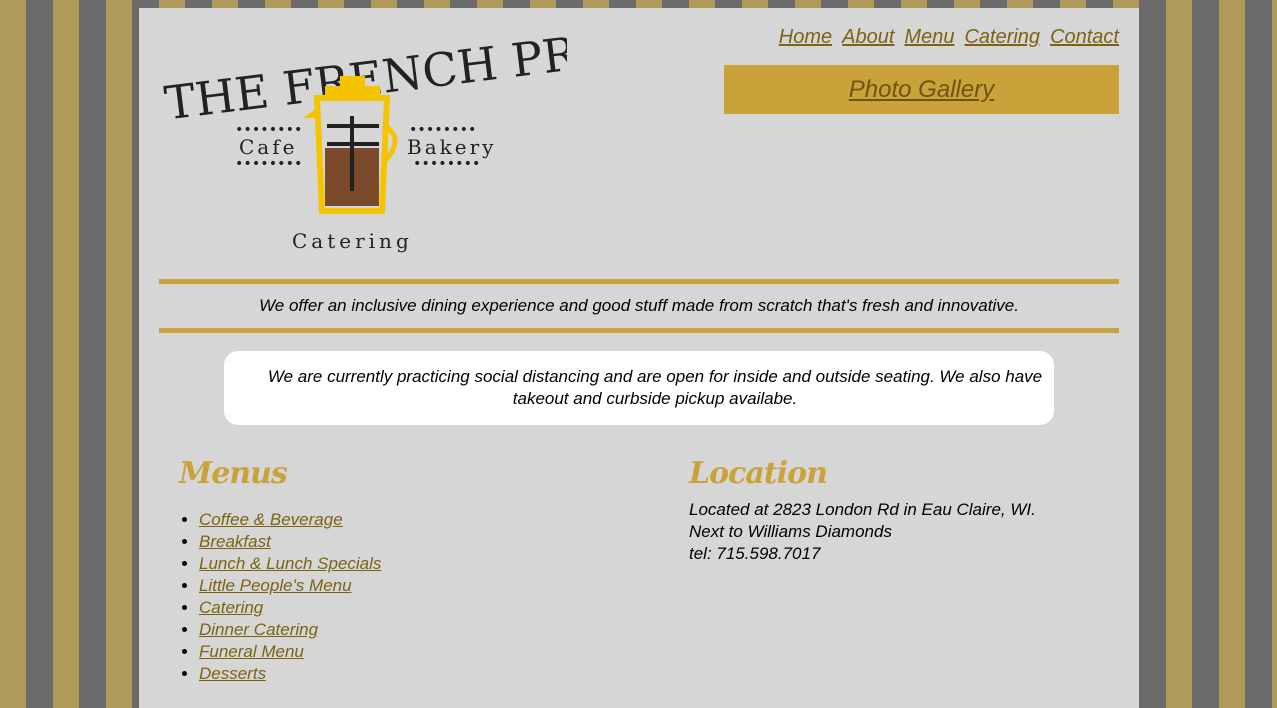 This screenshot has height=708, width=1277. I want to click on french-press-icon, so click(350, 145).